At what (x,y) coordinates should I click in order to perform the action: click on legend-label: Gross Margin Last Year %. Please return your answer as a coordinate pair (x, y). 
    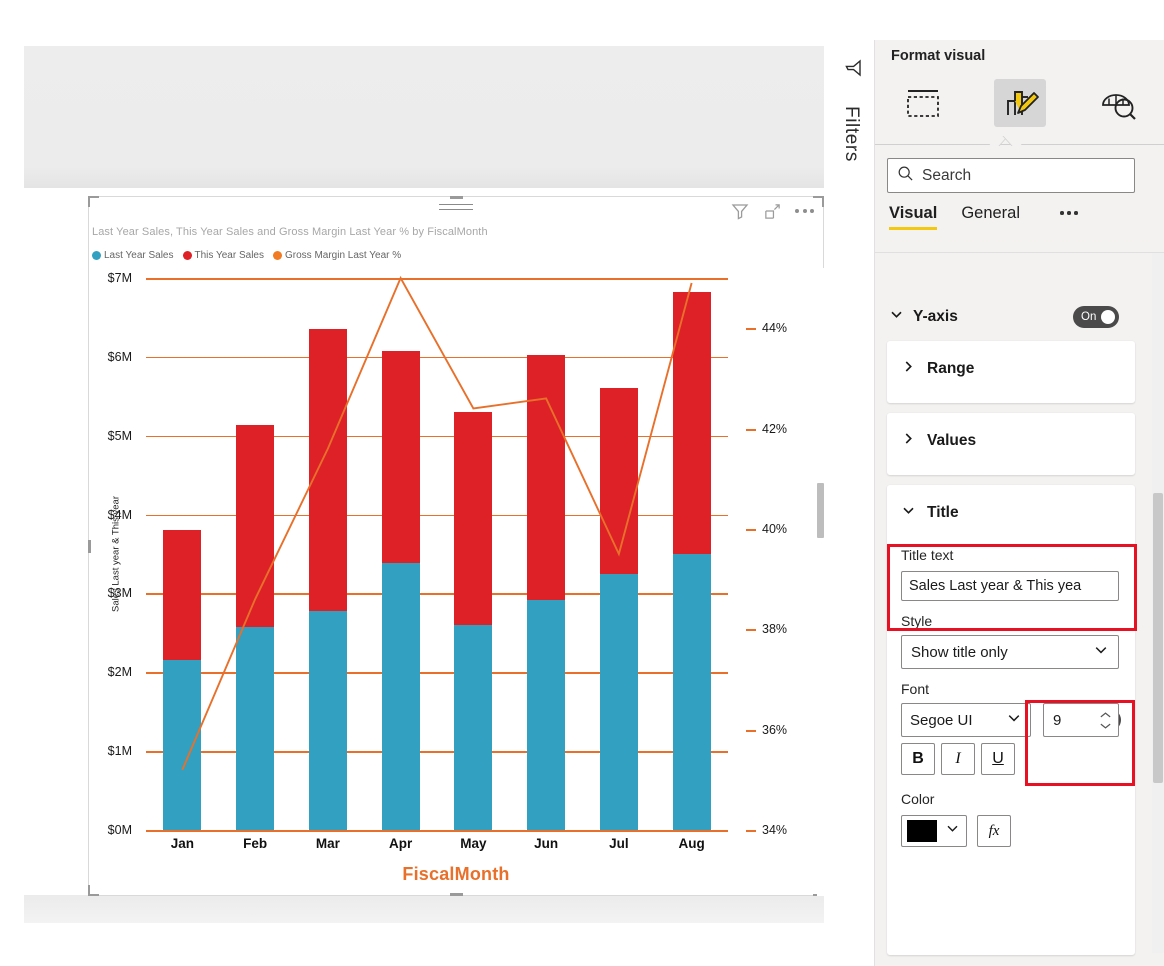
    Looking at the image, I should click on (343, 255).